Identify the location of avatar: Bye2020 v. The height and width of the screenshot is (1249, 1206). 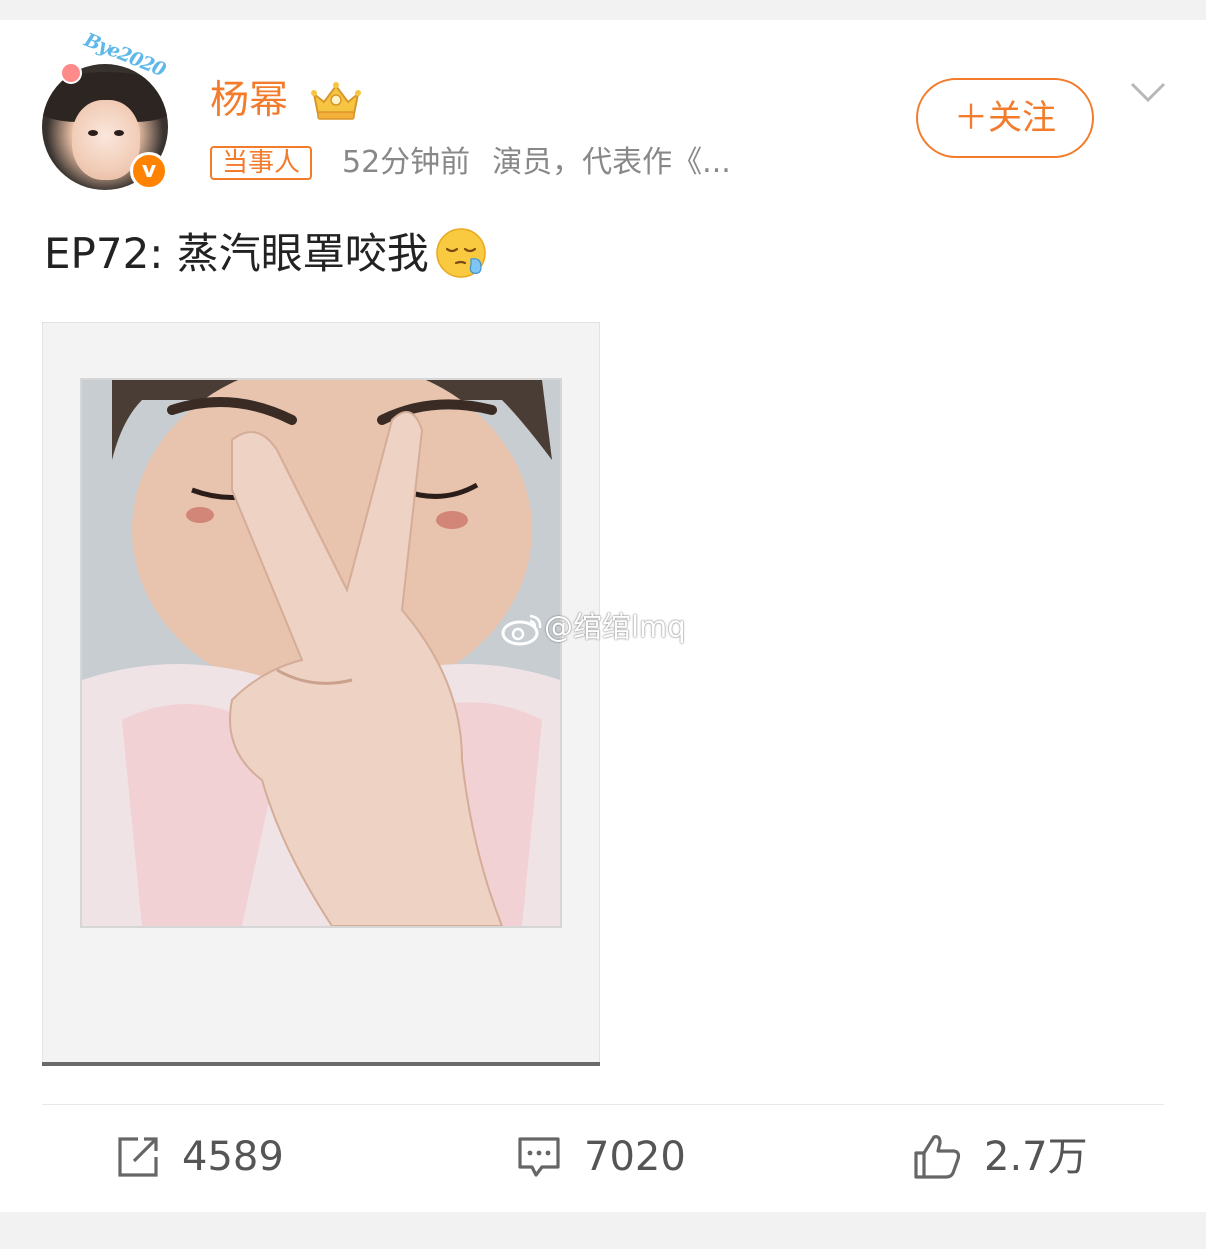
(105, 109).